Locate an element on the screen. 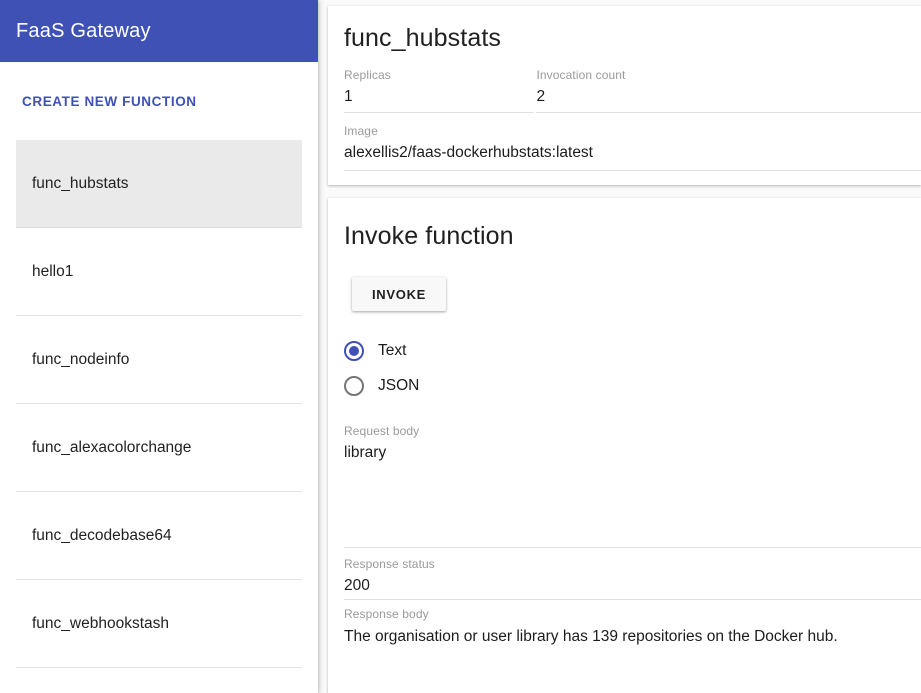  invoke-button: INVOKE is located at coordinates (399, 294).